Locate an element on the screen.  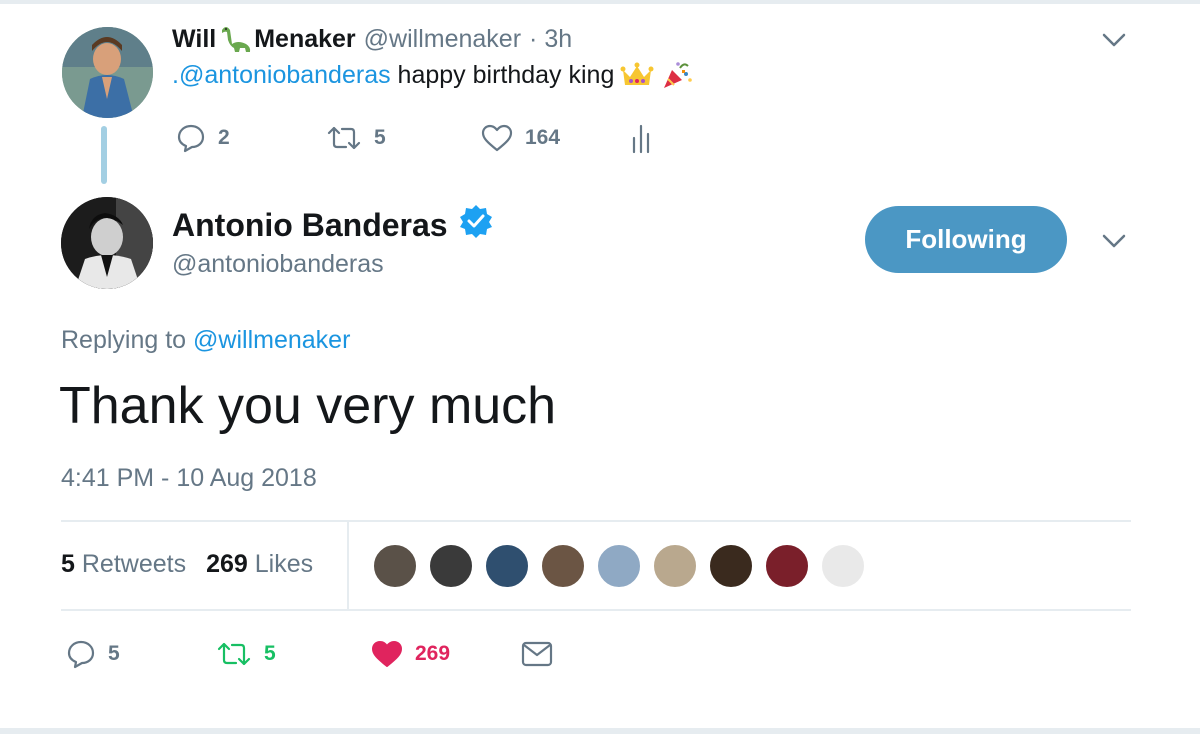
parent-tweet-text: .@antoniobanderas happy birthday king is located at coordinates (433, 75).